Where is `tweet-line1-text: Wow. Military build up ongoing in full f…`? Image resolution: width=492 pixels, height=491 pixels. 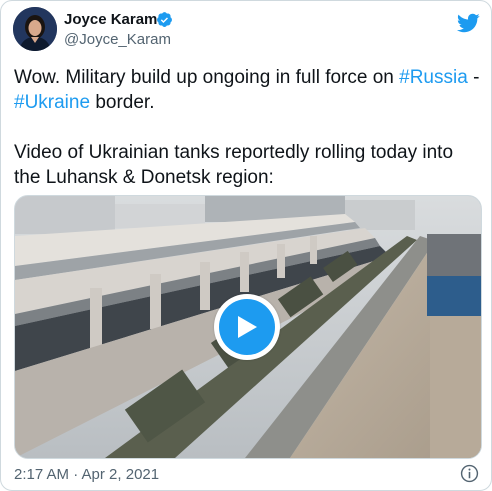 tweet-line1-text: Wow. Military build up ongoing in full f… is located at coordinates (204, 77).